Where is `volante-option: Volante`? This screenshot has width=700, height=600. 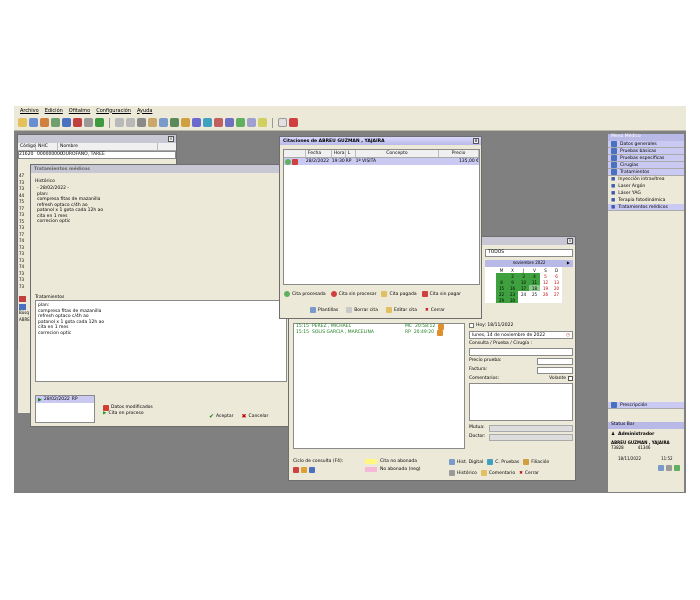 volante-option: Volante is located at coordinates (561, 378).